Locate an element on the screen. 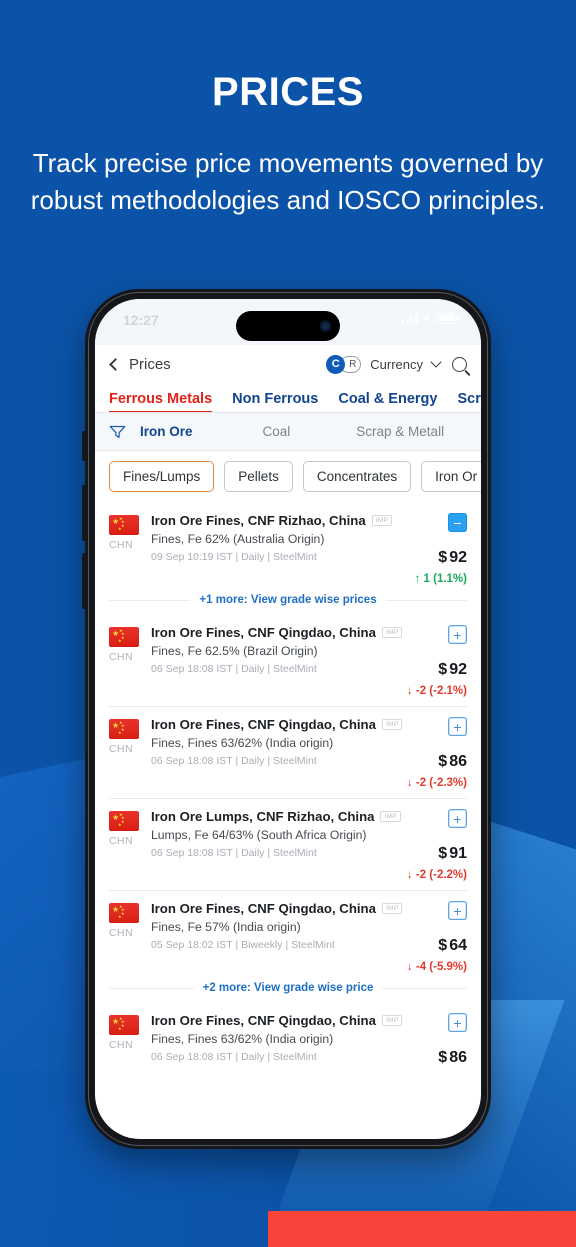 This screenshot has height=1247, width=576. divider-left is located at coordinates (150, 600).